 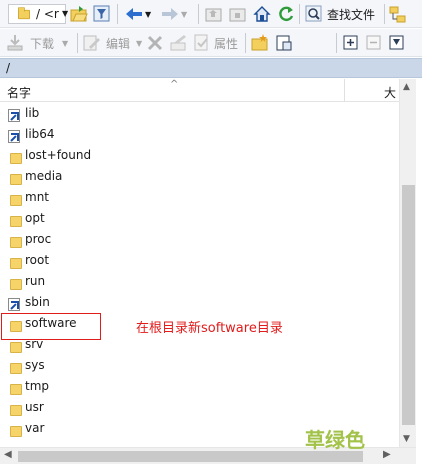 I want to click on list-item-name: sys, so click(x=35, y=365).